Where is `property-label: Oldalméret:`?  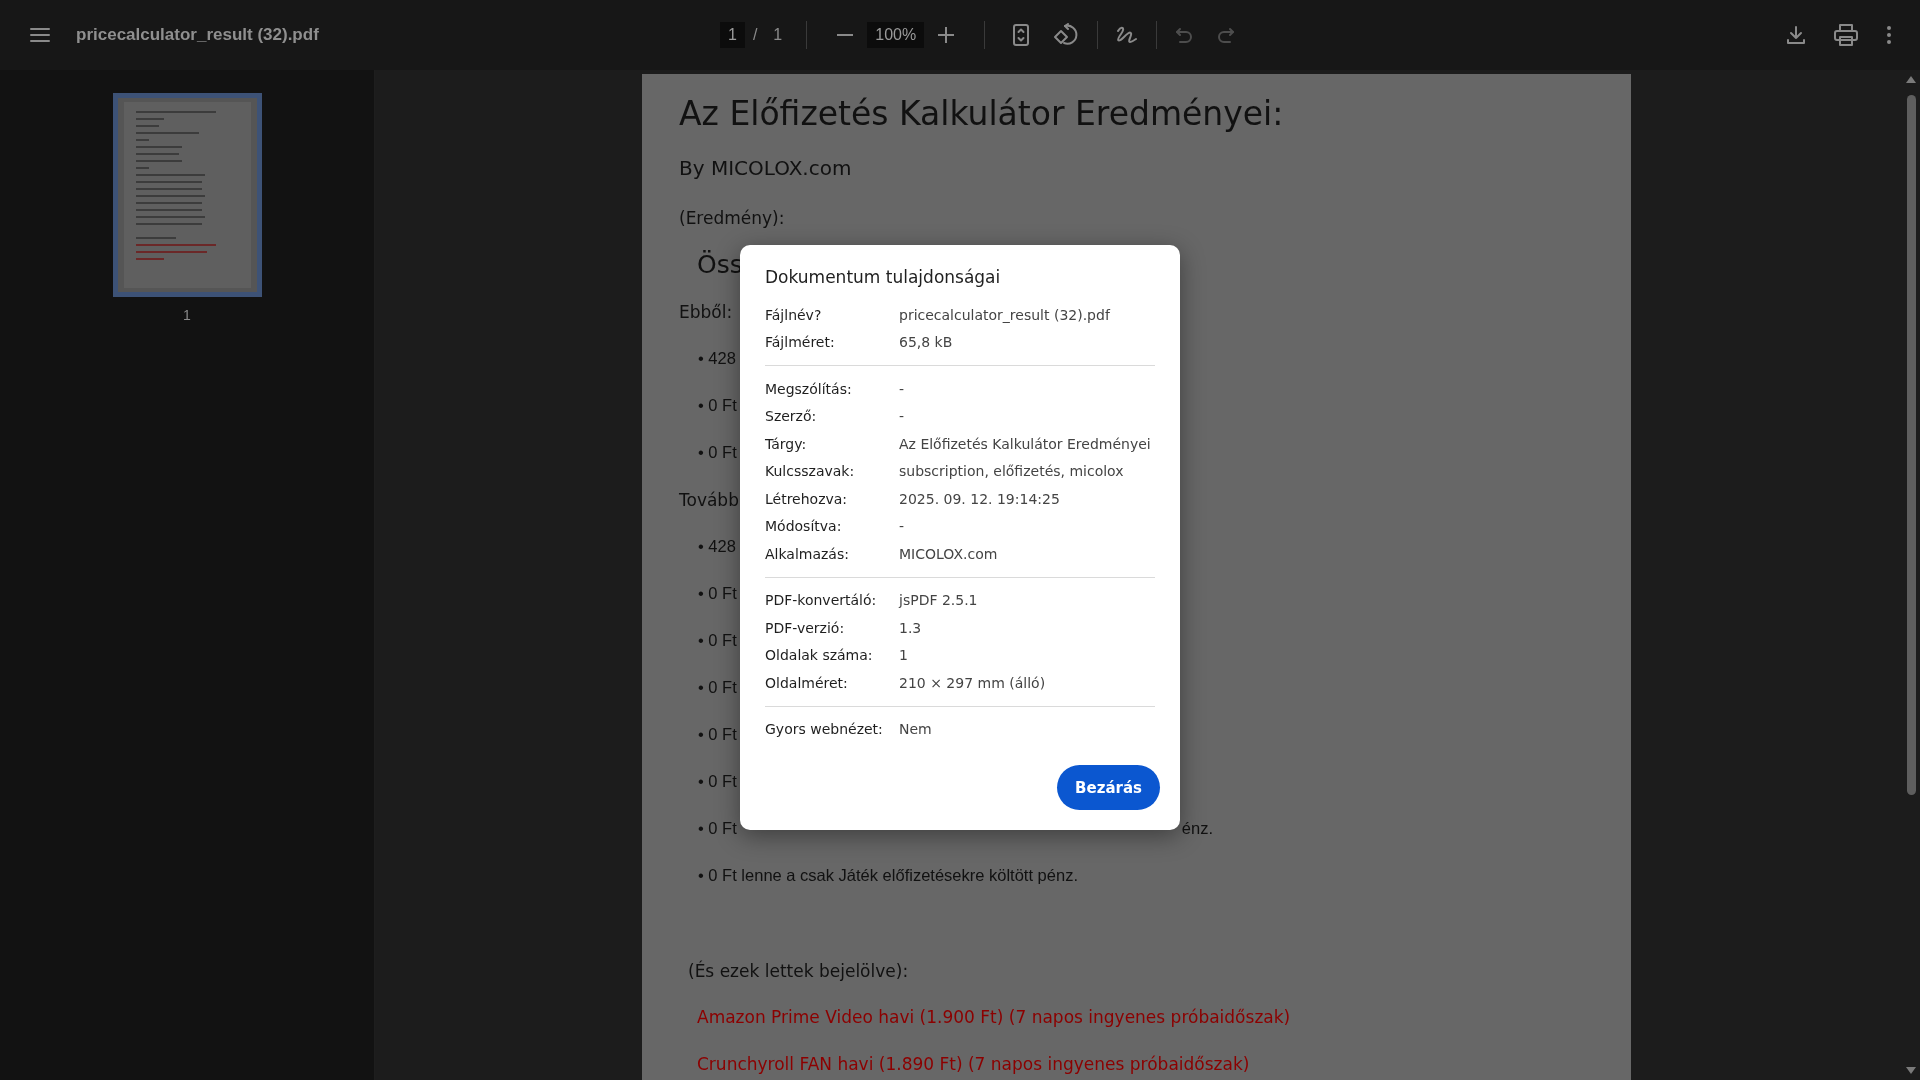 property-label: Oldalméret: is located at coordinates (807, 682).